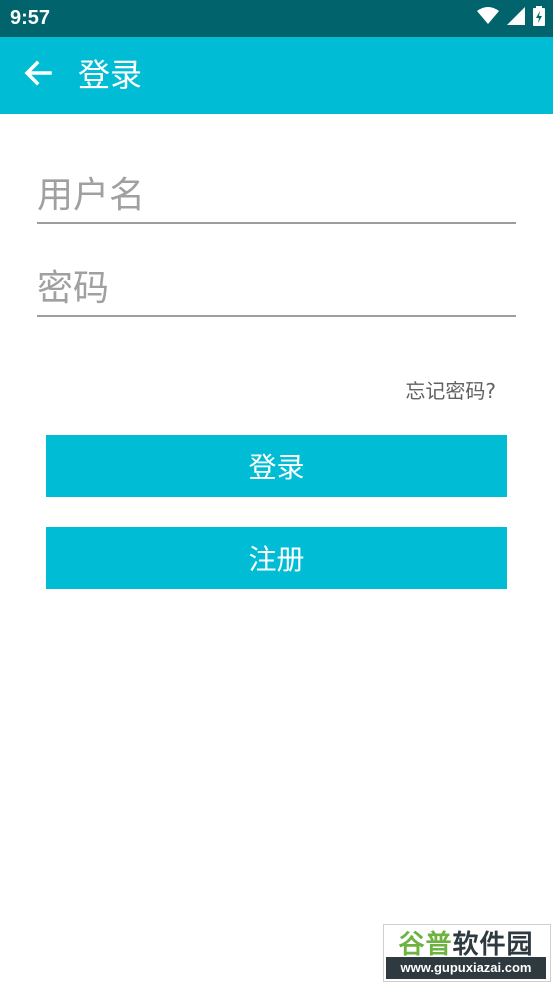 Image resolution: width=553 pixels, height=984 pixels. I want to click on password-input, so click(276, 288).